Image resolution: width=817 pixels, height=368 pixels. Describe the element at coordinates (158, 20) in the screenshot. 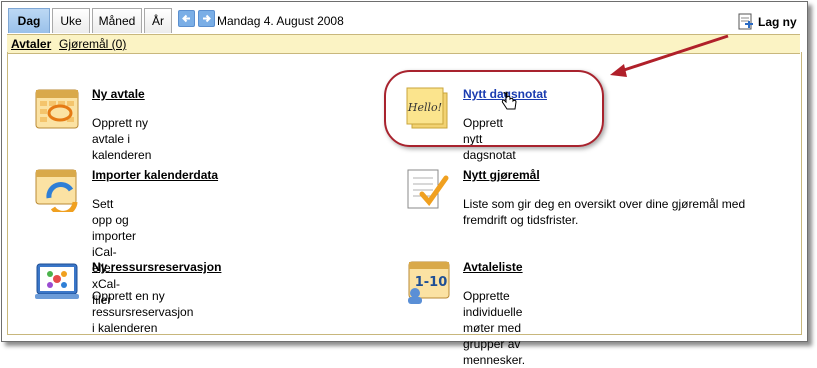

I see `tab-year: År` at that location.